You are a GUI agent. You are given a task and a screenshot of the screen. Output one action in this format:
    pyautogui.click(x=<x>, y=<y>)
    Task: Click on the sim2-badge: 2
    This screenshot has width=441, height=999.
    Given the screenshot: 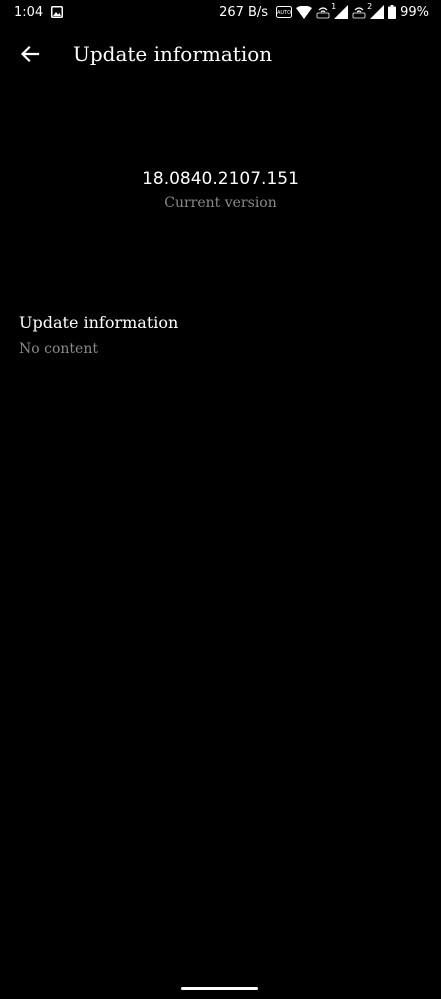 What is the action you would take?
    pyautogui.click(x=370, y=6)
    